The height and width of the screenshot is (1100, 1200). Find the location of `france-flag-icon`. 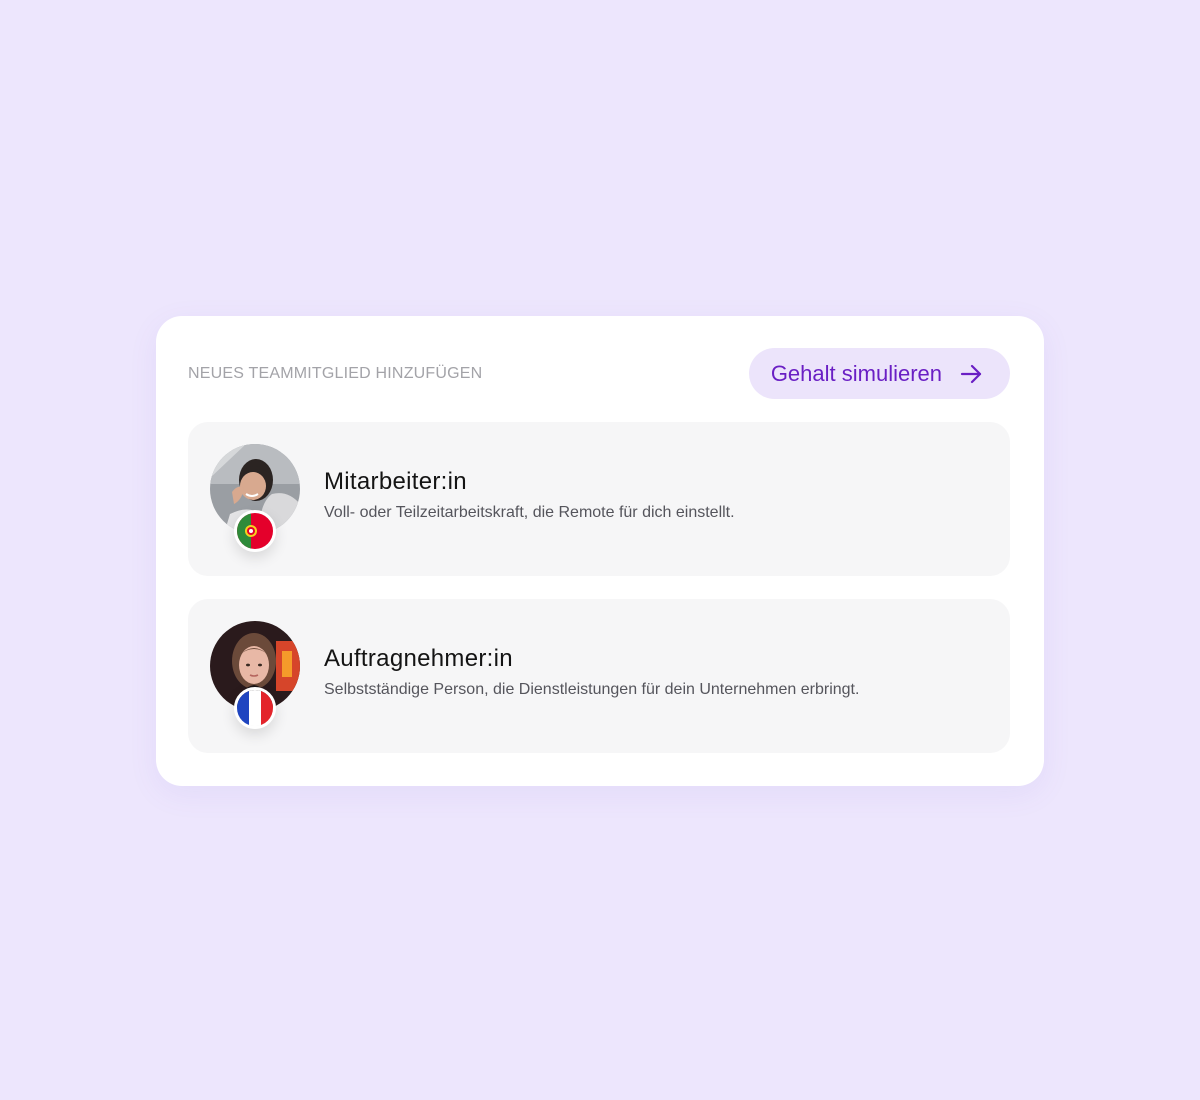

france-flag-icon is located at coordinates (255, 708).